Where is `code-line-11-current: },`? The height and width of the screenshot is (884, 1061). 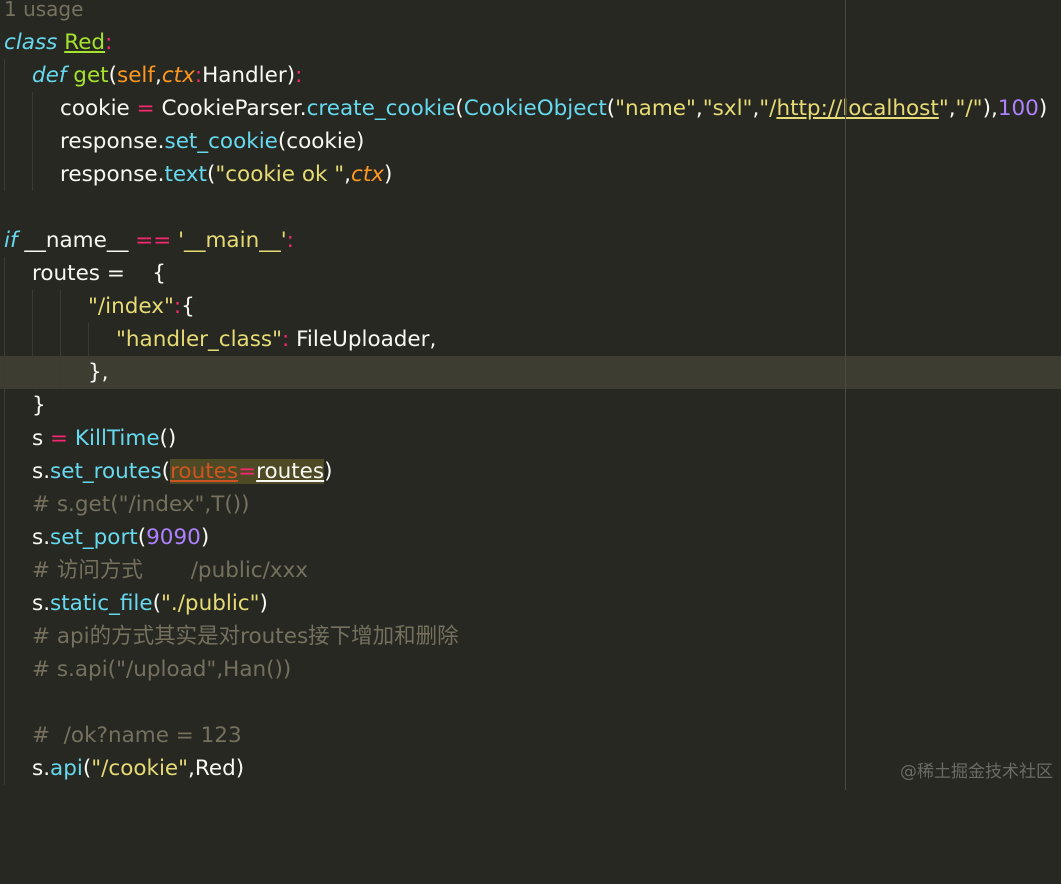
code-line-11-current: }, is located at coordinates (530, 372).